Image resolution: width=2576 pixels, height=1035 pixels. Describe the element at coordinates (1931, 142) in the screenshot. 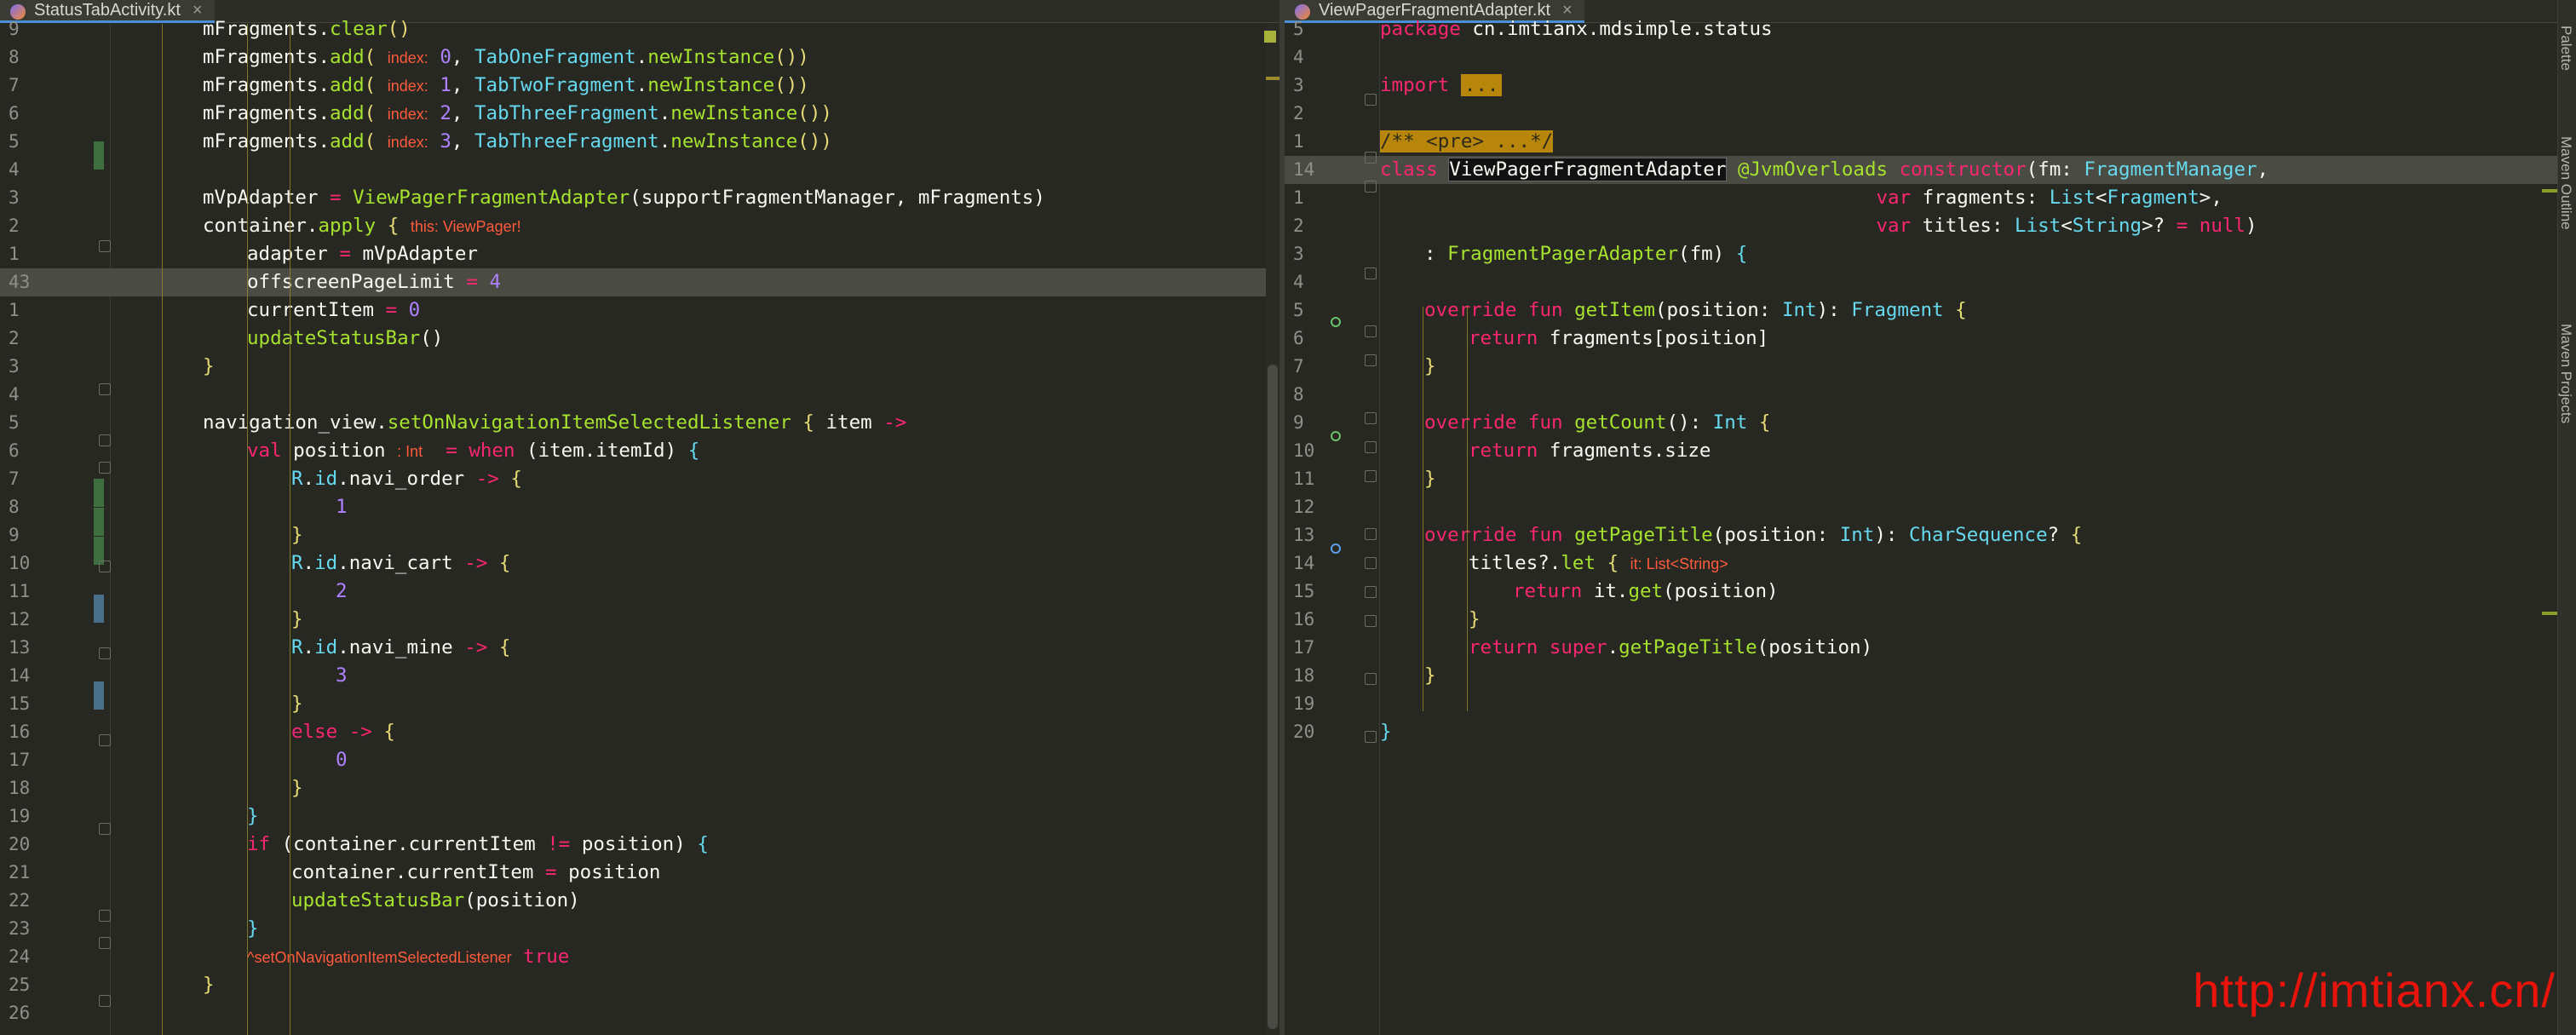

I see `code-line: 1 /** <pre> ...*/` at that location.